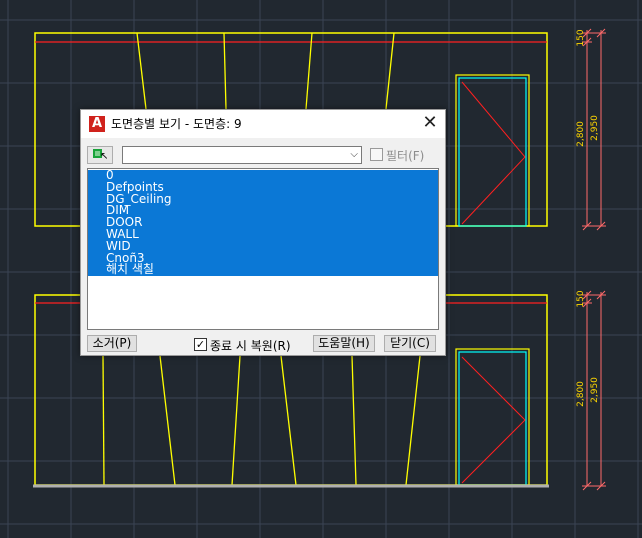 The height and width of the screenshot is (538, 642). Describe the element at coordinates (376, 154) in the screenshot. I see `filter-checkbox` at that location.